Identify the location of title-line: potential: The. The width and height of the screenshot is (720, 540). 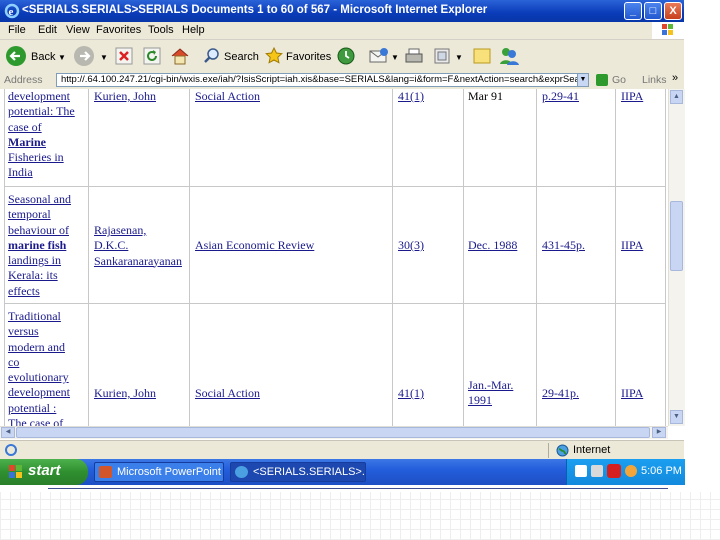
(41, 111).